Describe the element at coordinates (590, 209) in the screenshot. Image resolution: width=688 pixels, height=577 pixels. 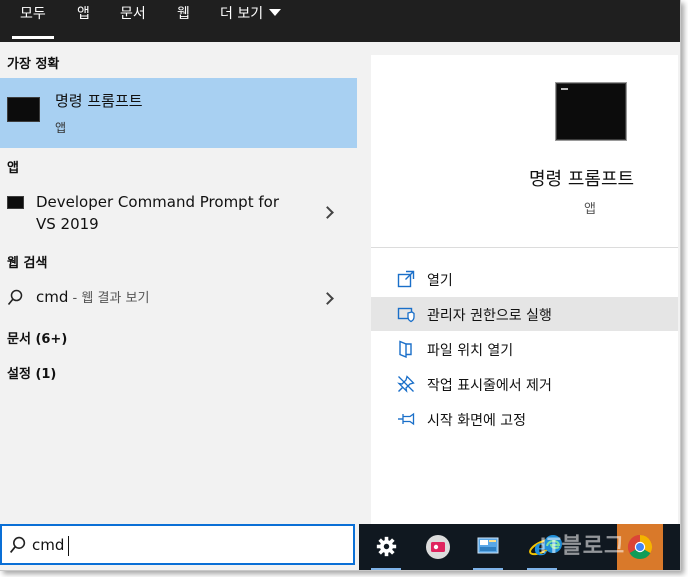
I see `detail-app-kind: 앱` at that location.